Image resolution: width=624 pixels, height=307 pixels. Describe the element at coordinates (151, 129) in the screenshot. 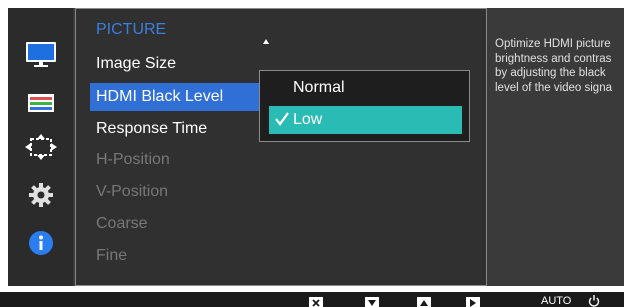

I see `menu-item-response-time: Response Time` at that location.